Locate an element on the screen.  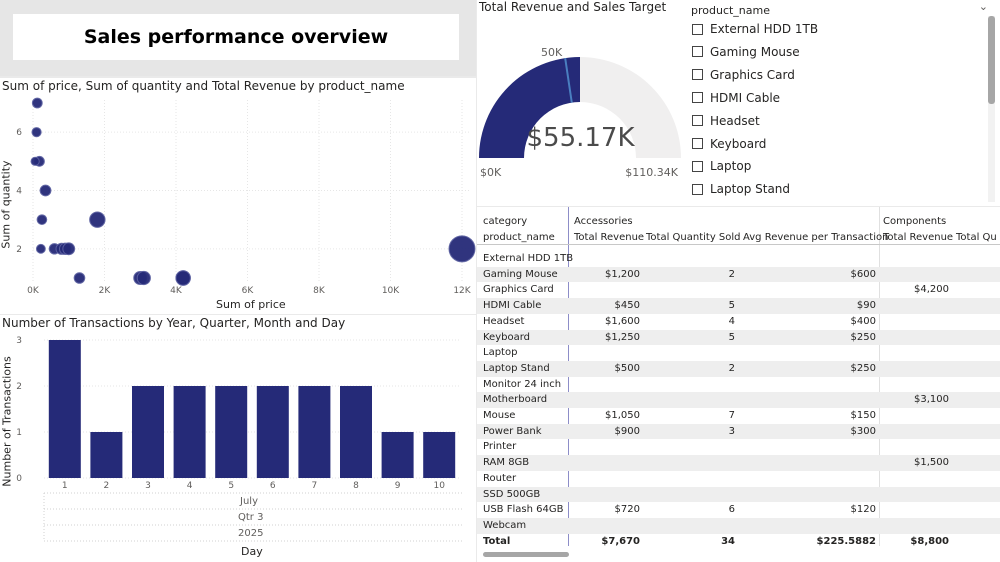
table-row: Keyboard $1,250 5 $250 is located at coordinates (738, 337).